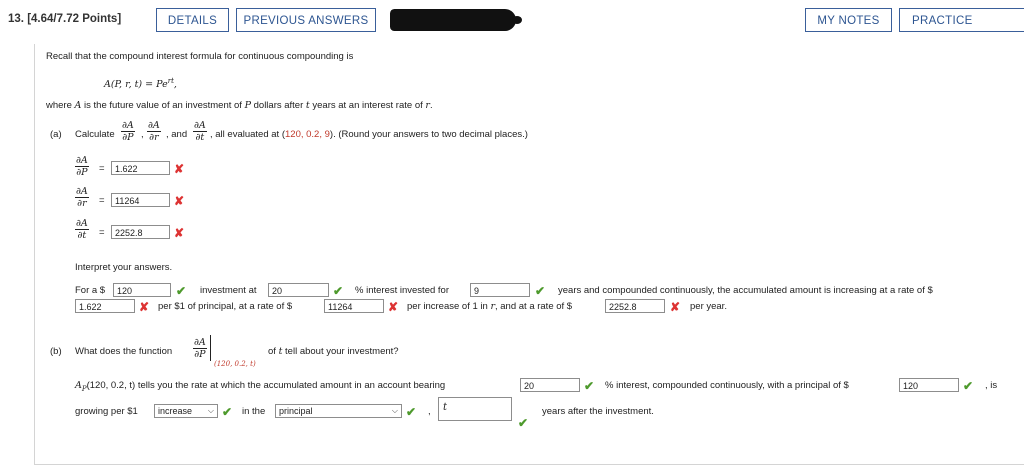 The height and width of the screenshot is (466, 1024). What do you see at coordinates (65, 19) in the screenshot?
I see `question-number: 13. [4.64/7.72 Points]` at bounding box center [65, 19].